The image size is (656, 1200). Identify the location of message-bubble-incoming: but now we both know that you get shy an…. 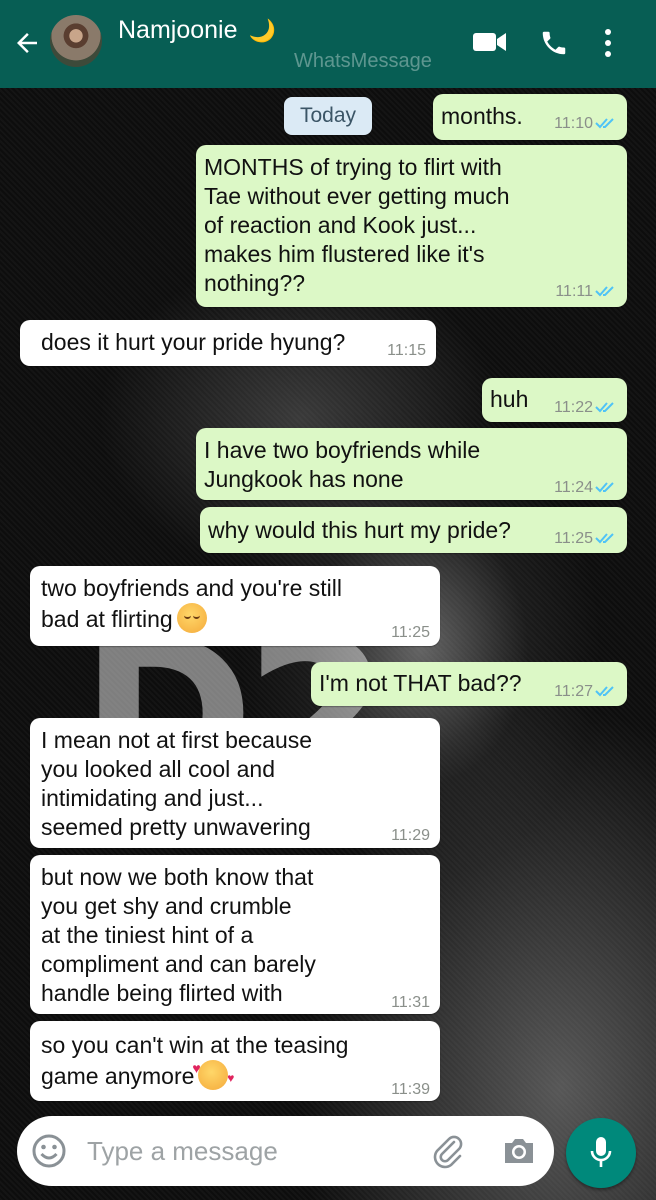
(235, 934).